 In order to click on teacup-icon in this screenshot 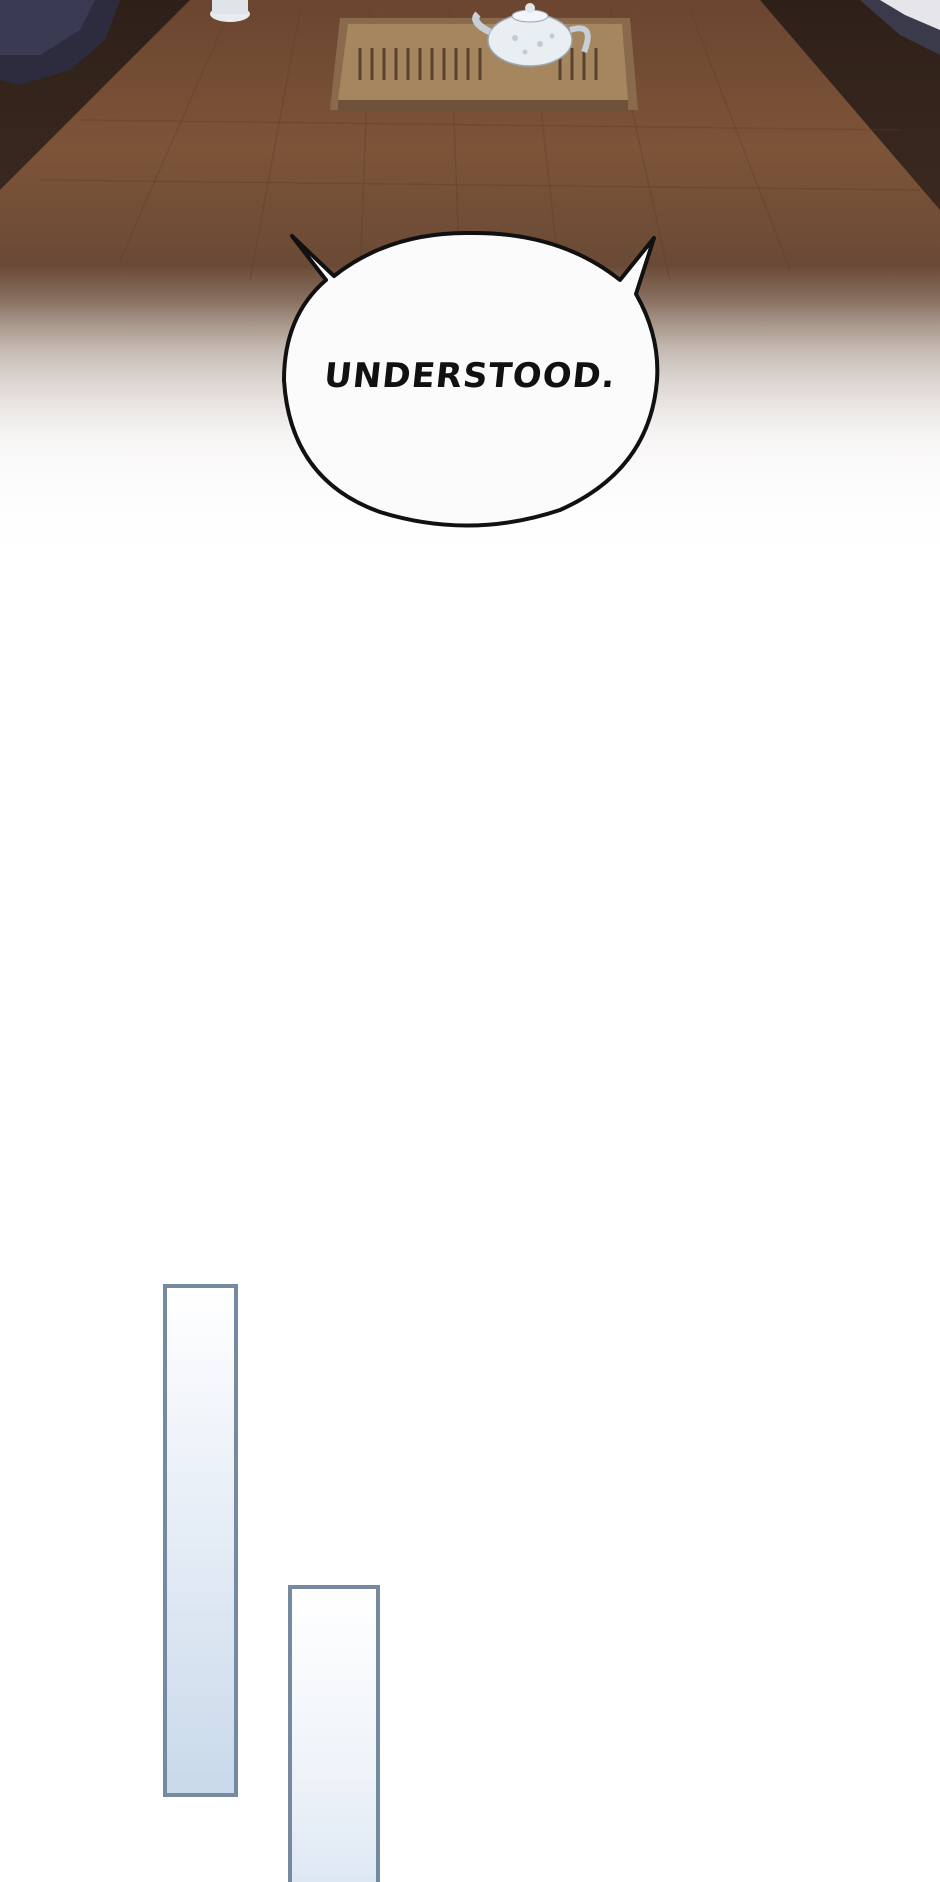, I will do `click(230, 11)`.